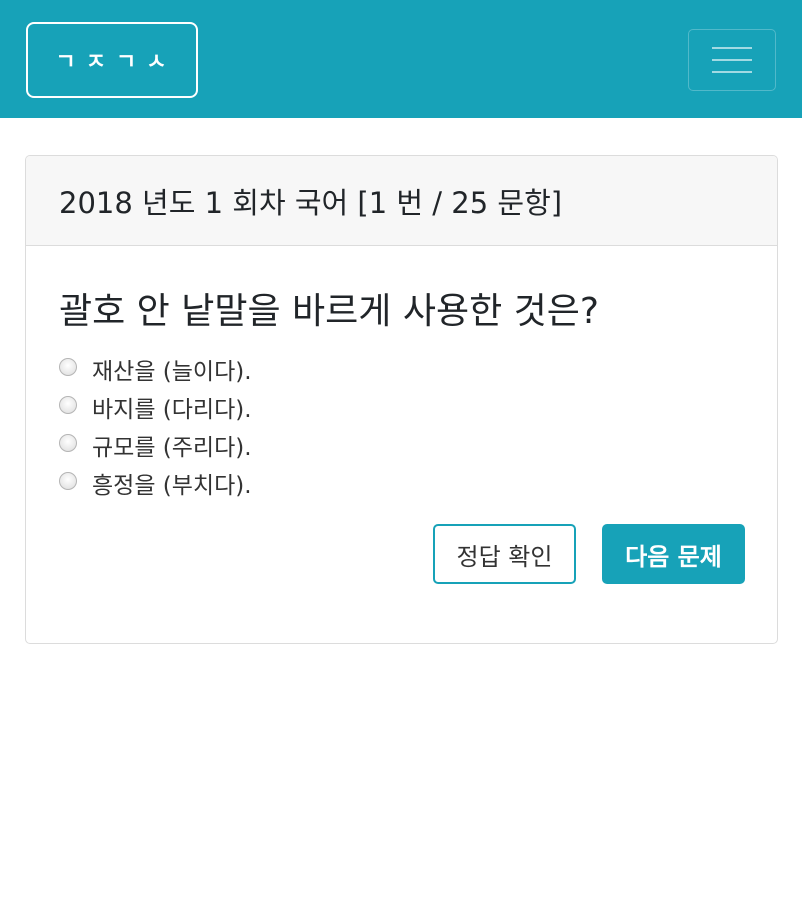  Describe the element at coordinates (329, 311) in the screenshot. I see `question-text: 괄호 안 낱말을 바르게 사용한 것은?` at that location.